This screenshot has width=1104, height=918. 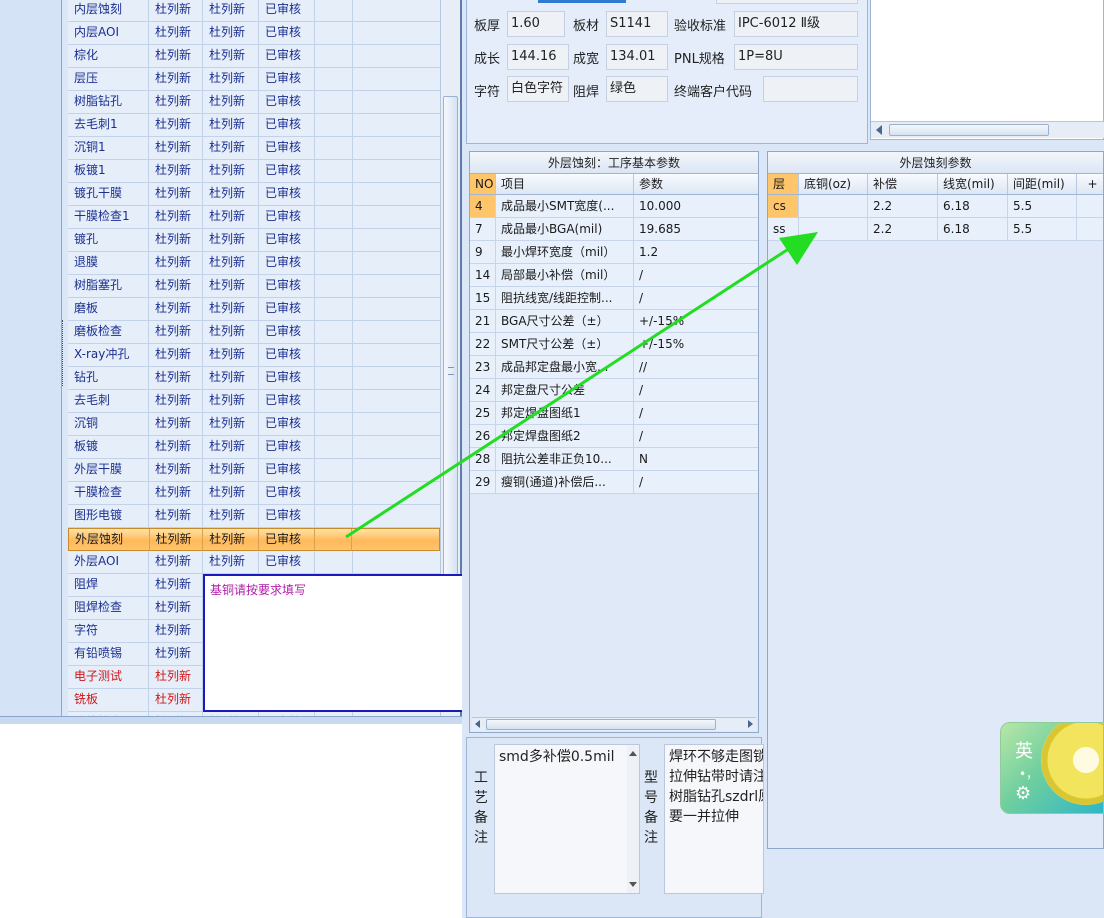 I want to click on param-row: 9 最小焊环宽度（mil） 1.2, so click(x=614, y=252).